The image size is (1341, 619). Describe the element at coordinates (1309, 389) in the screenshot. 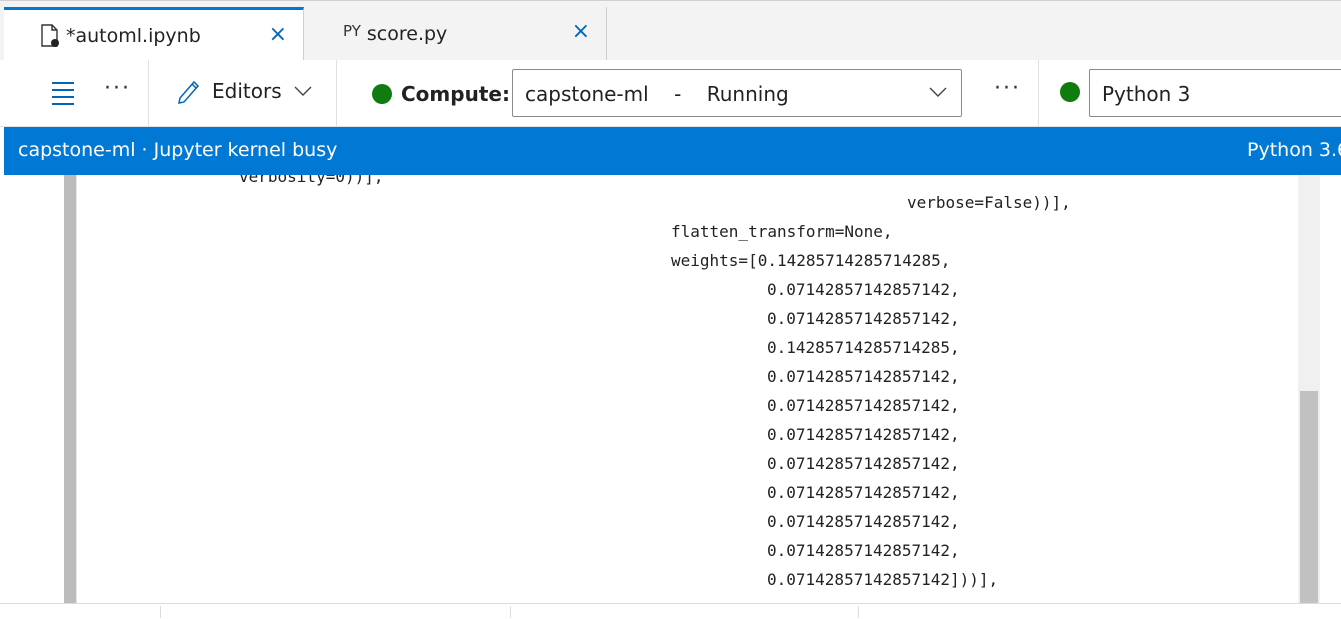

I see `vertical-scrollbar` at that location.